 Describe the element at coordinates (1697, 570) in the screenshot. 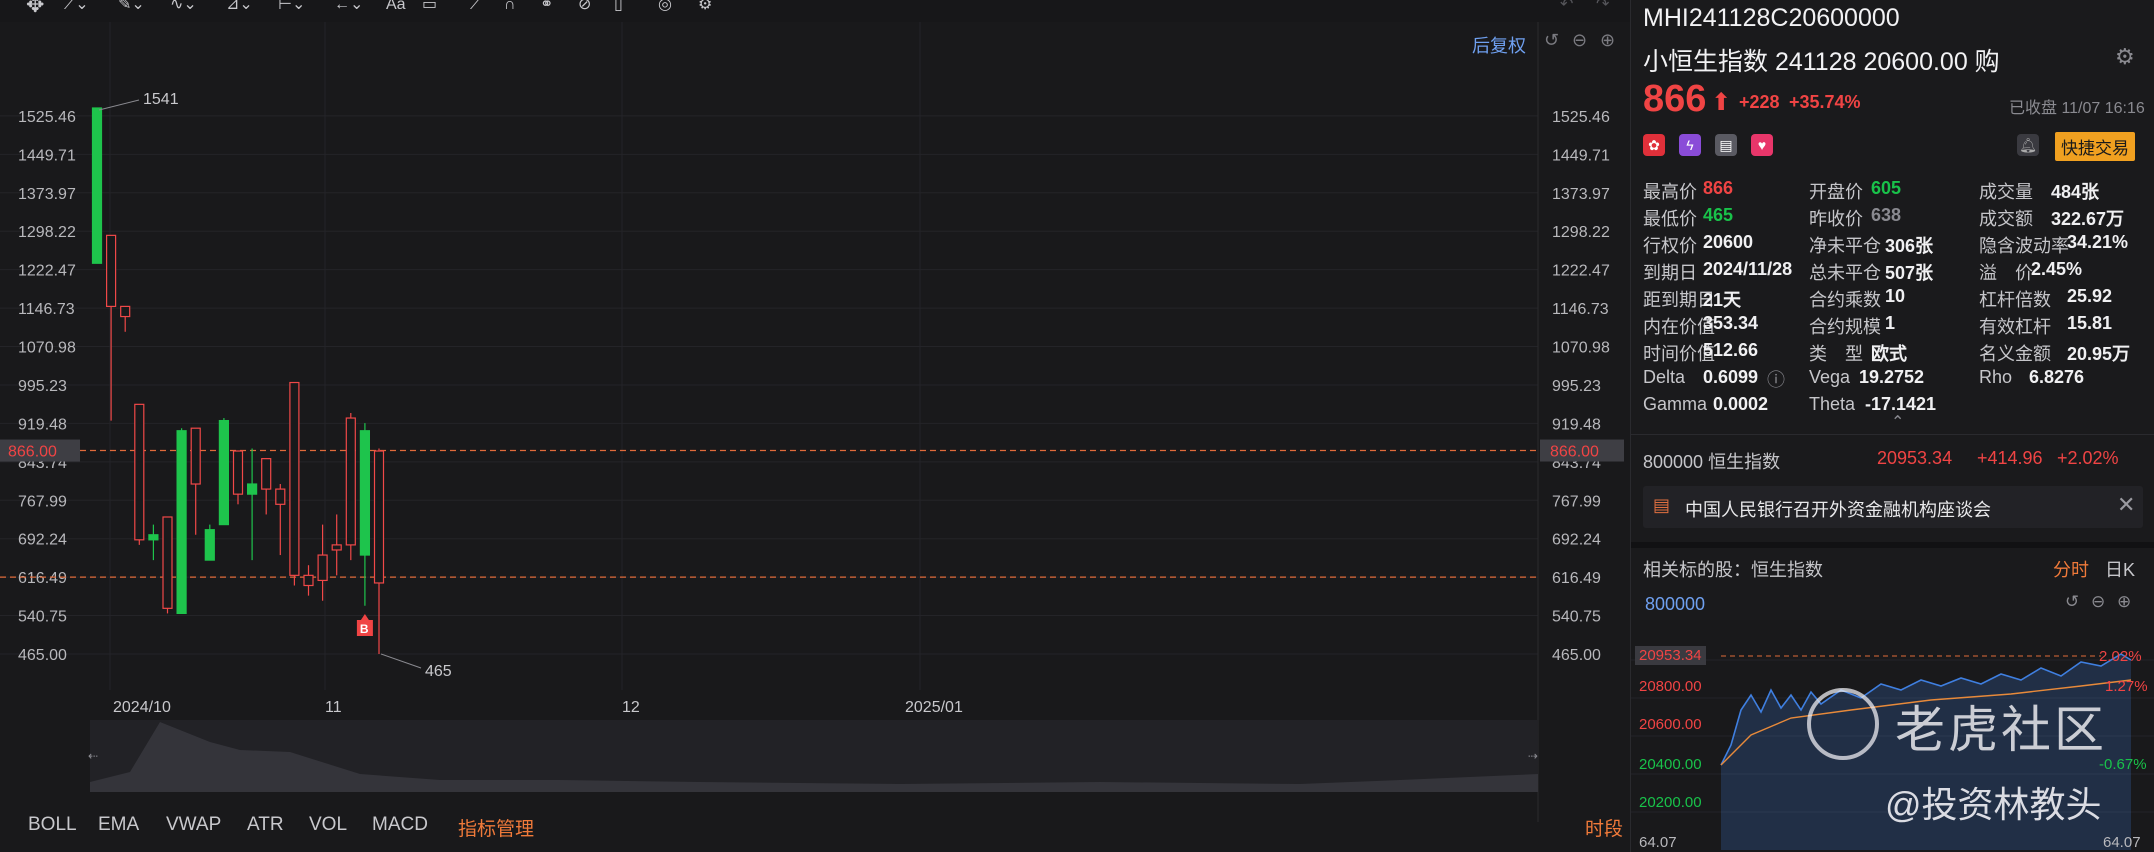

I see `related-label-text: 相关标的股：` at that location.